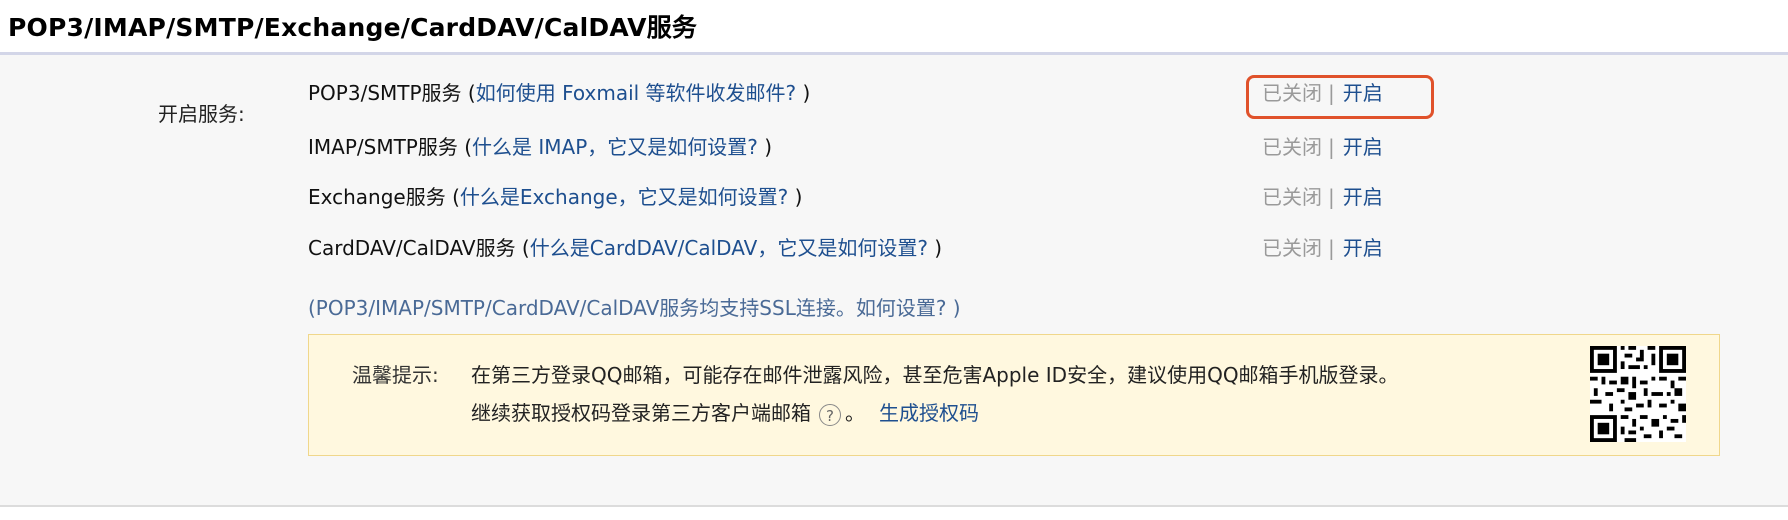 This screenshot has width=1788, height=520. I want to click on status-exchange: 已关闭 | 开启, so click(1322, 196).